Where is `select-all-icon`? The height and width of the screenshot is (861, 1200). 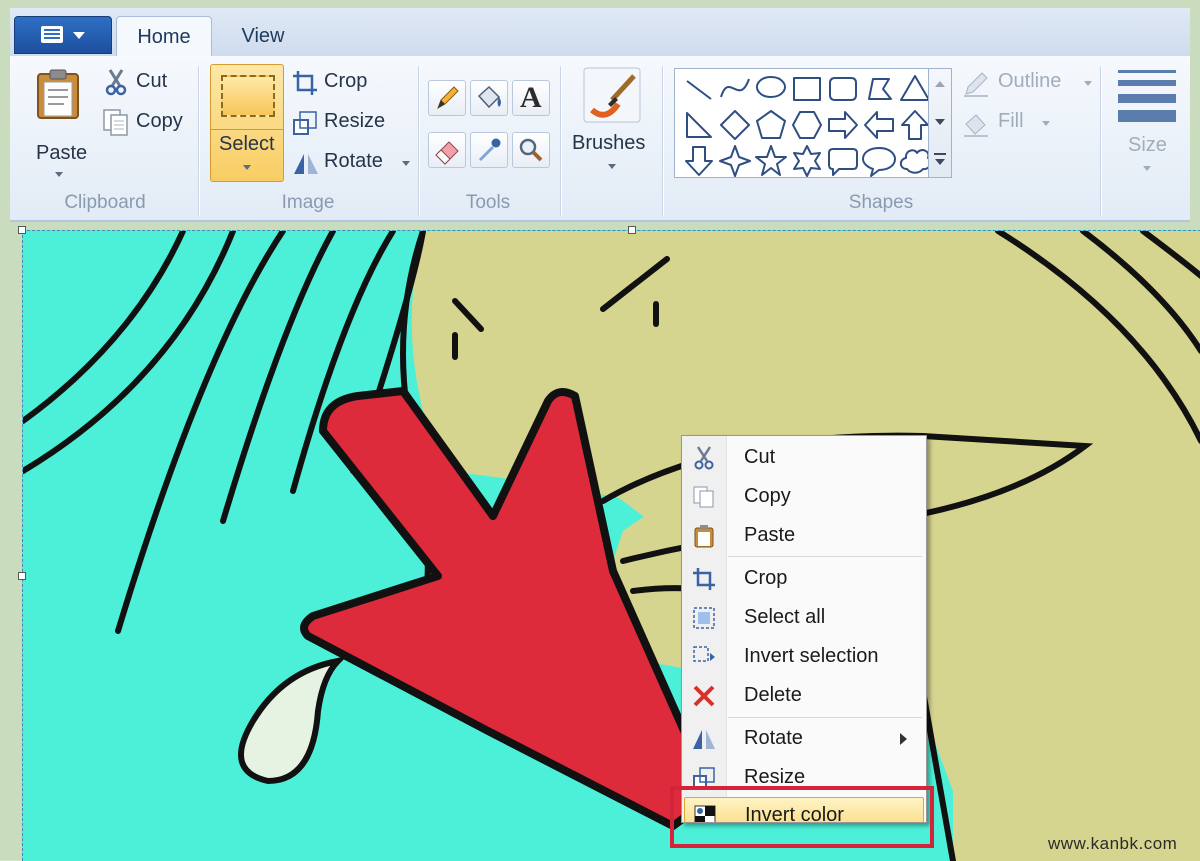 select-all-icon is located at coordinates (704, 618).